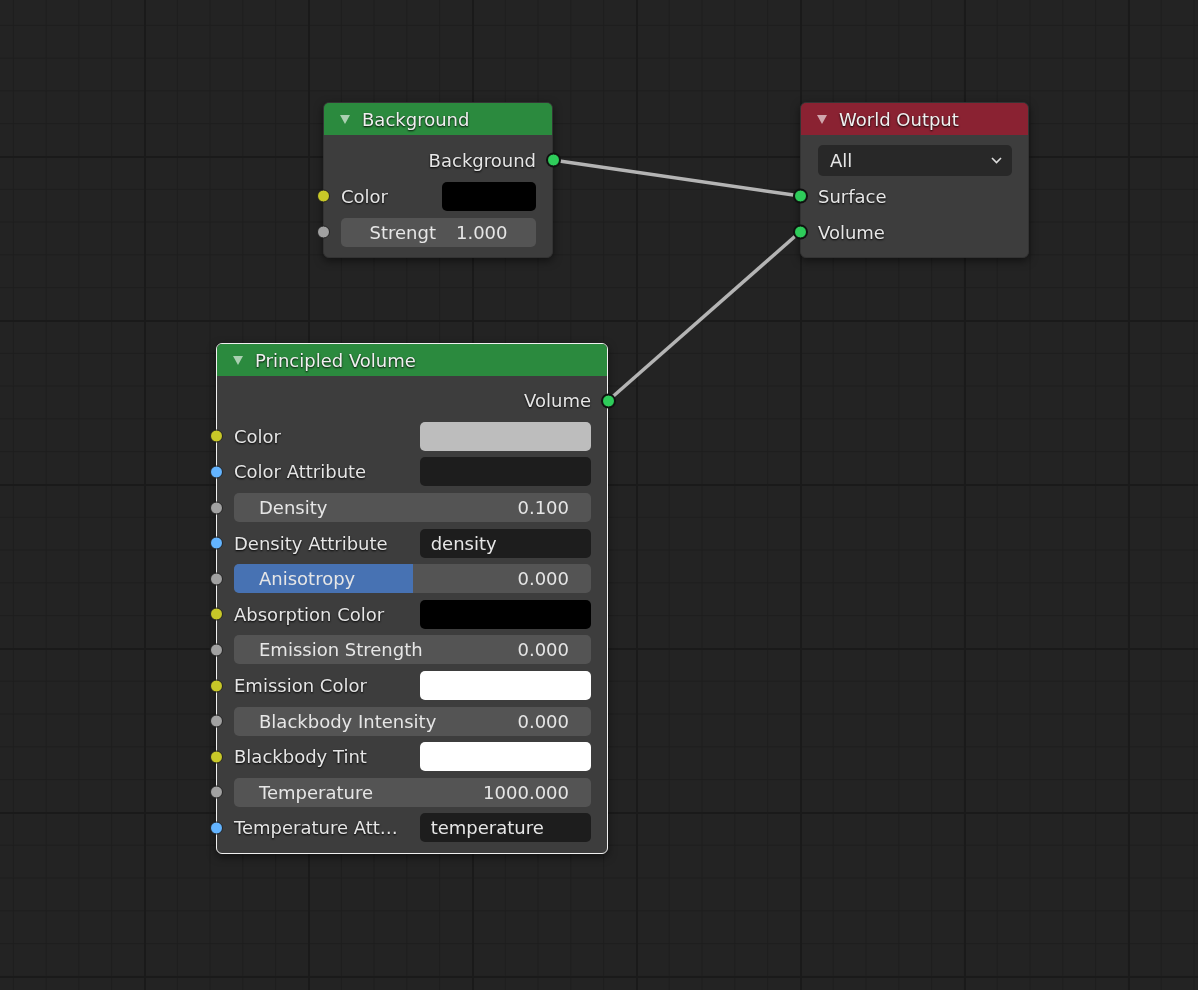 This screenshot has height=990, width=1198. What do you see at coordinates (853, 196) in the screenshot?
I see `socket-label: Surface` at bounding box center [853, 196].